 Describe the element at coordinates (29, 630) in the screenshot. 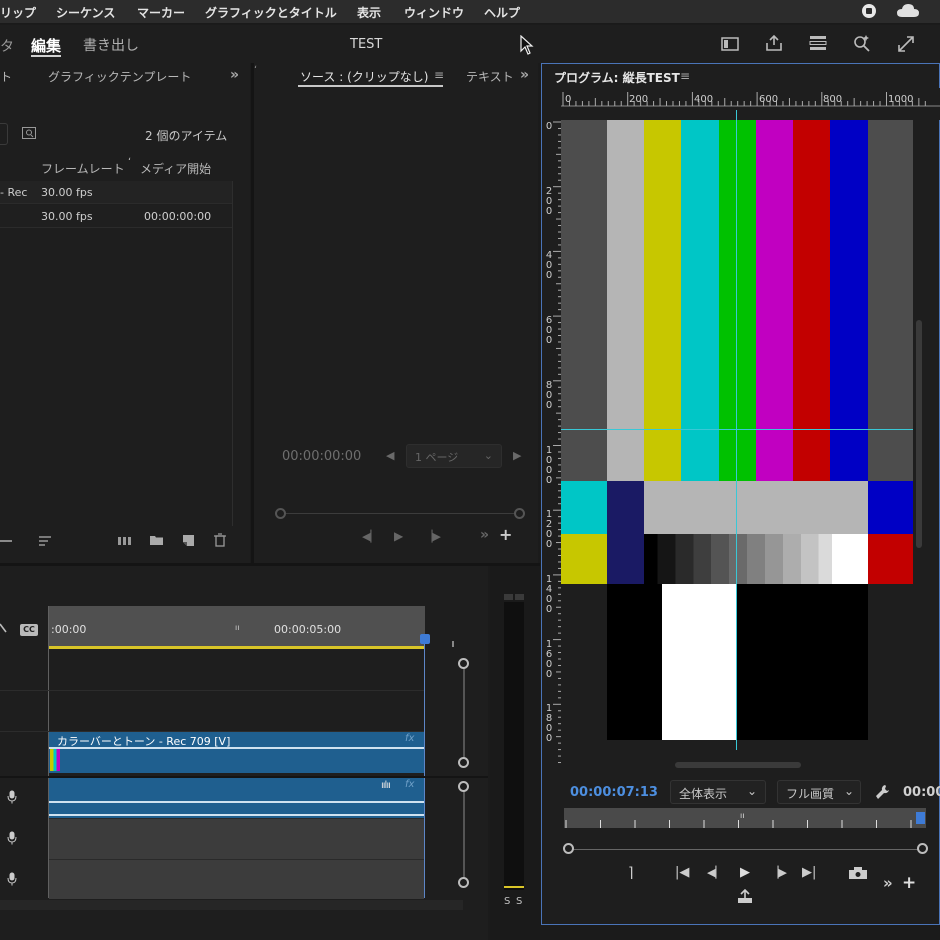

I see `captions-cc-icon: CC` at that location.